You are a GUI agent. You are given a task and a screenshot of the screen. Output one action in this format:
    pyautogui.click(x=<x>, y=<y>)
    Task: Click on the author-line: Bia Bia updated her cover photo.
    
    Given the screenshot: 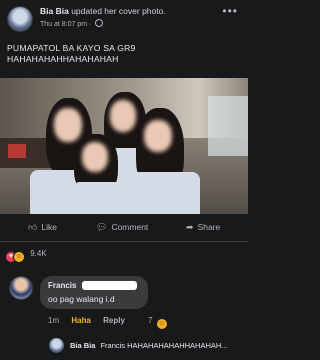 What is the action you would take?
    pyautogui.click(x=103, y=11)
    